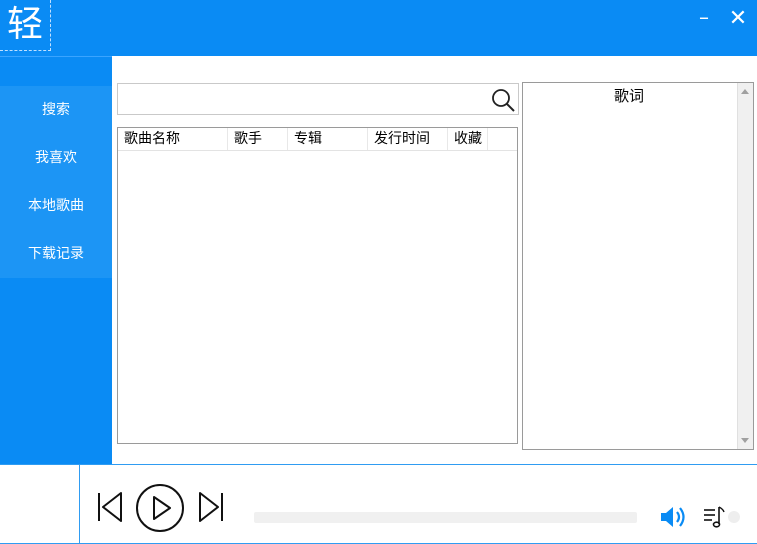  What do you see at coordinates (445, 517) in the screenshot?
I see `progress-bar` at bounding box center [445, 517].